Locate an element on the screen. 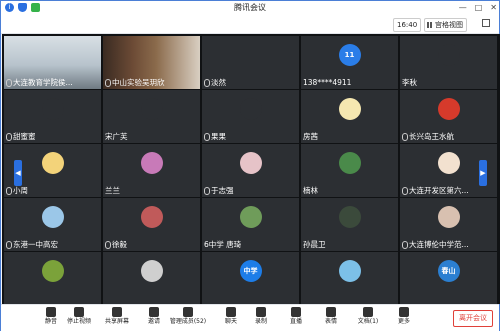 This screenshot has height=331, width=500. participant-tile: 于志强 is located at coordinates (250, 170).